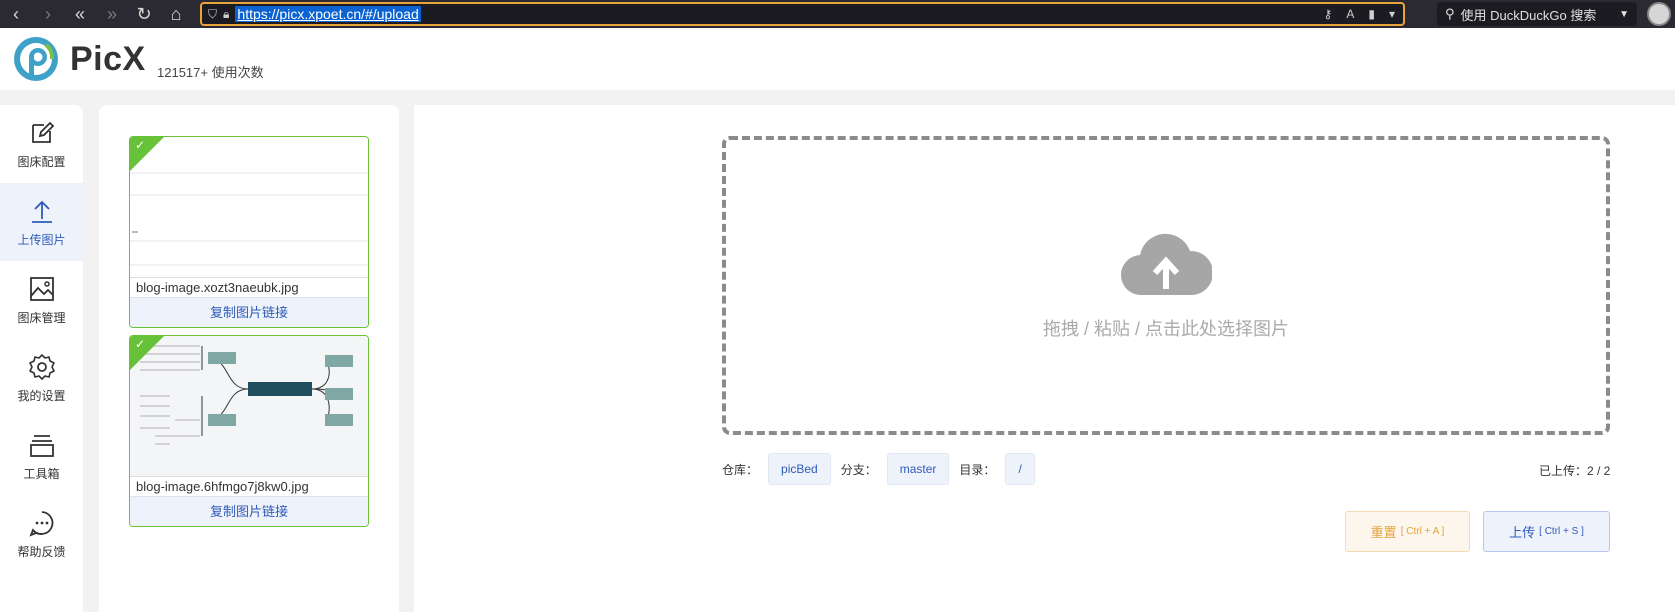 This screenshot has height=612, width=1675. Describe the element at coordinates (41, 144) in the screenshot. I see `sidebar-item-config: 图床配置` at that location.